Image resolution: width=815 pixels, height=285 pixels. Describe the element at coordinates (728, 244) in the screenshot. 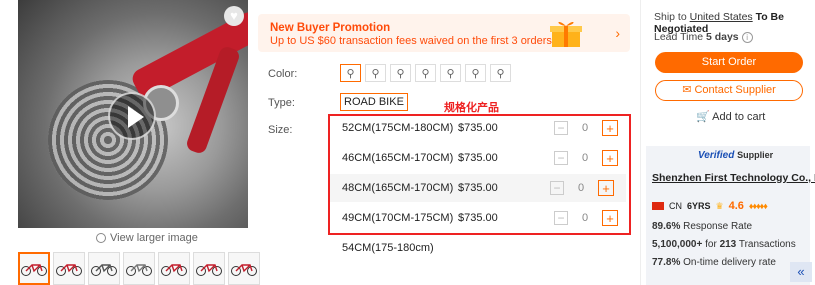

I see `transactions-count: 213` at that location.